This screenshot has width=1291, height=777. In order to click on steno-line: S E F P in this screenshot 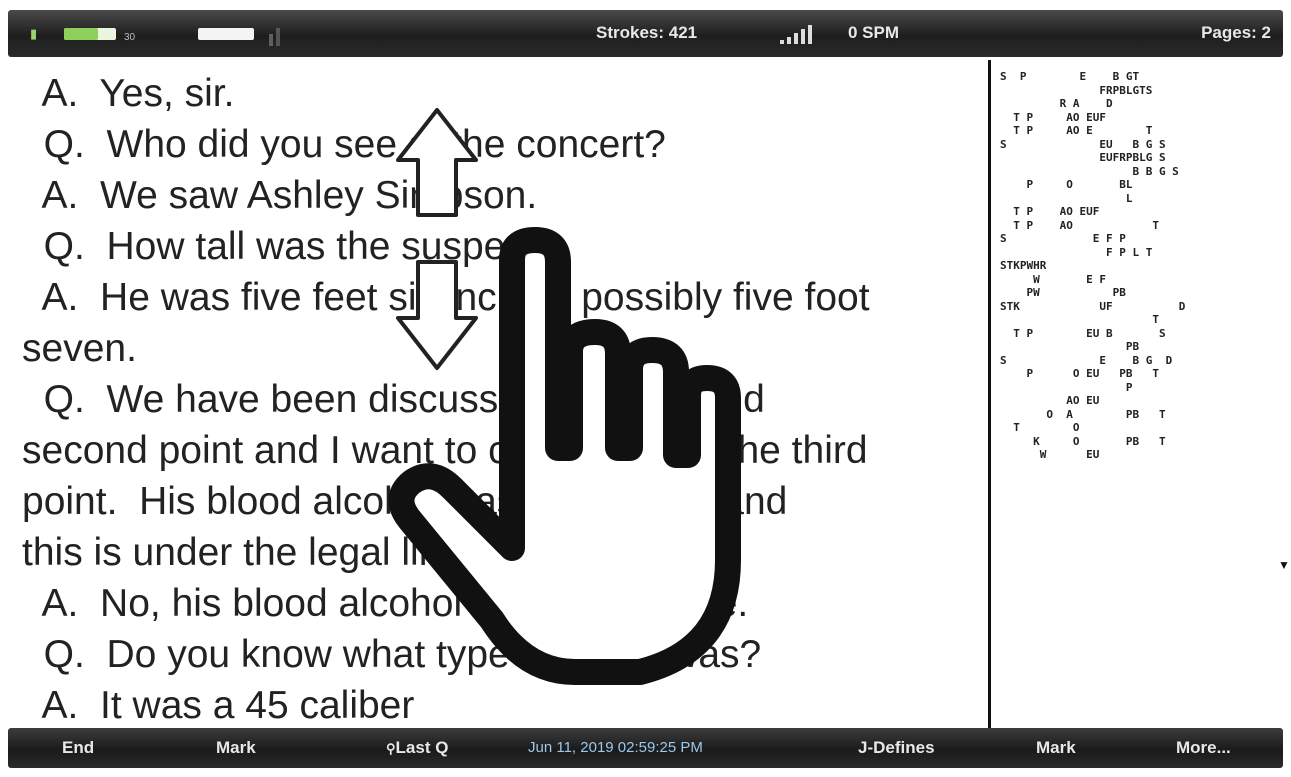, I will do `click(1063, 238)`.